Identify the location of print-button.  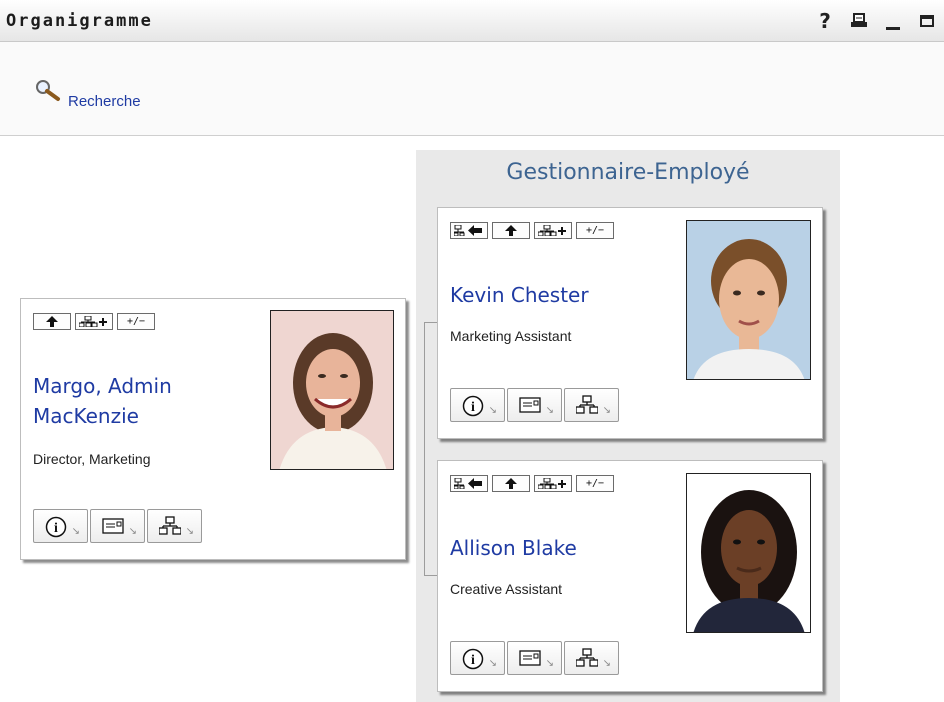
(859, 21).